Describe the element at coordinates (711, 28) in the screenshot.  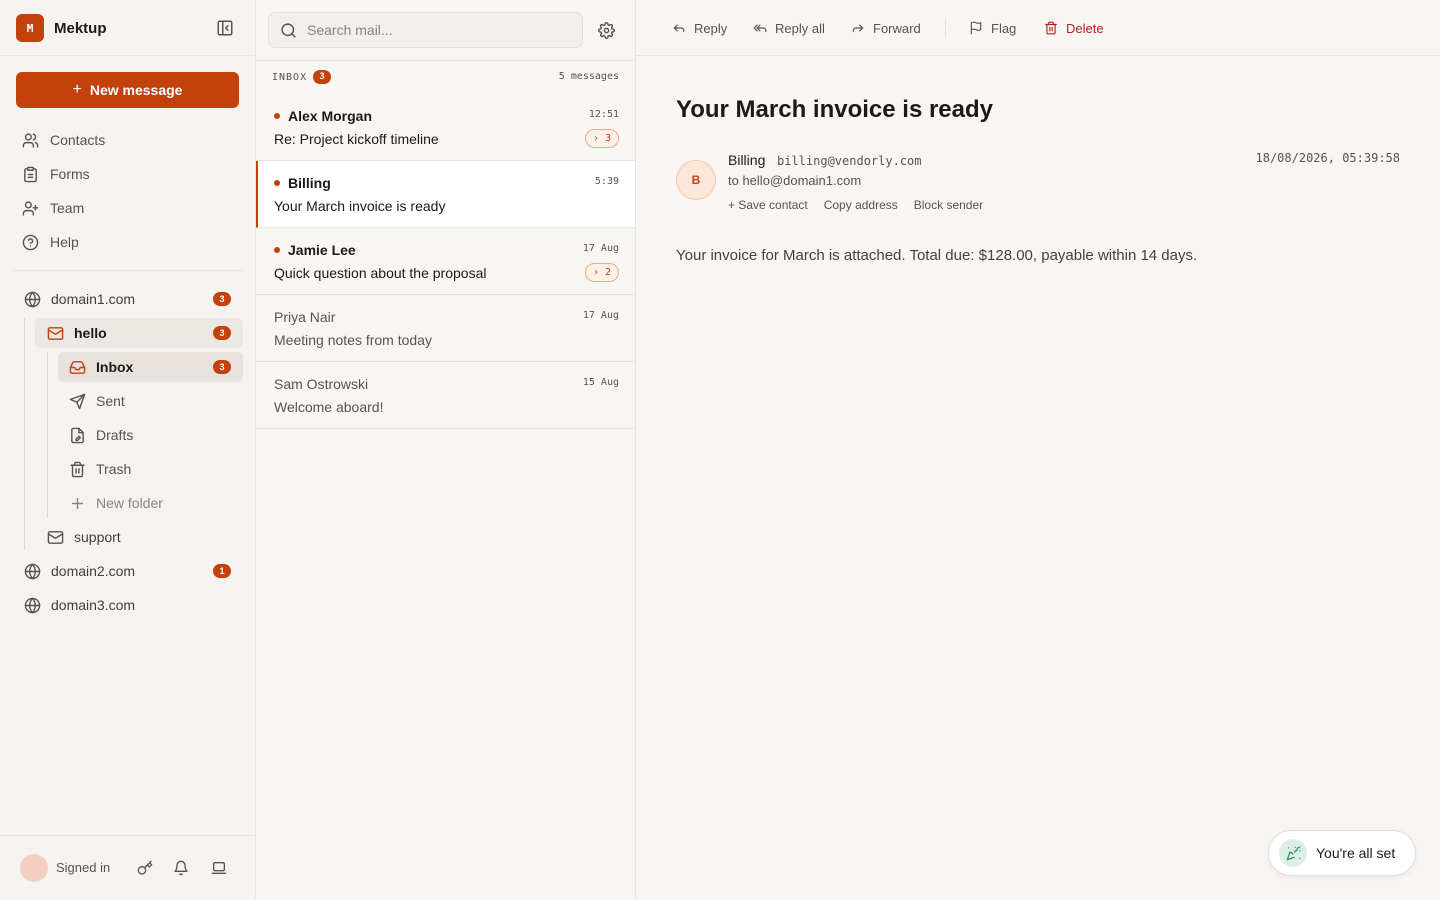
I see `reply-label: Reply` at that location.